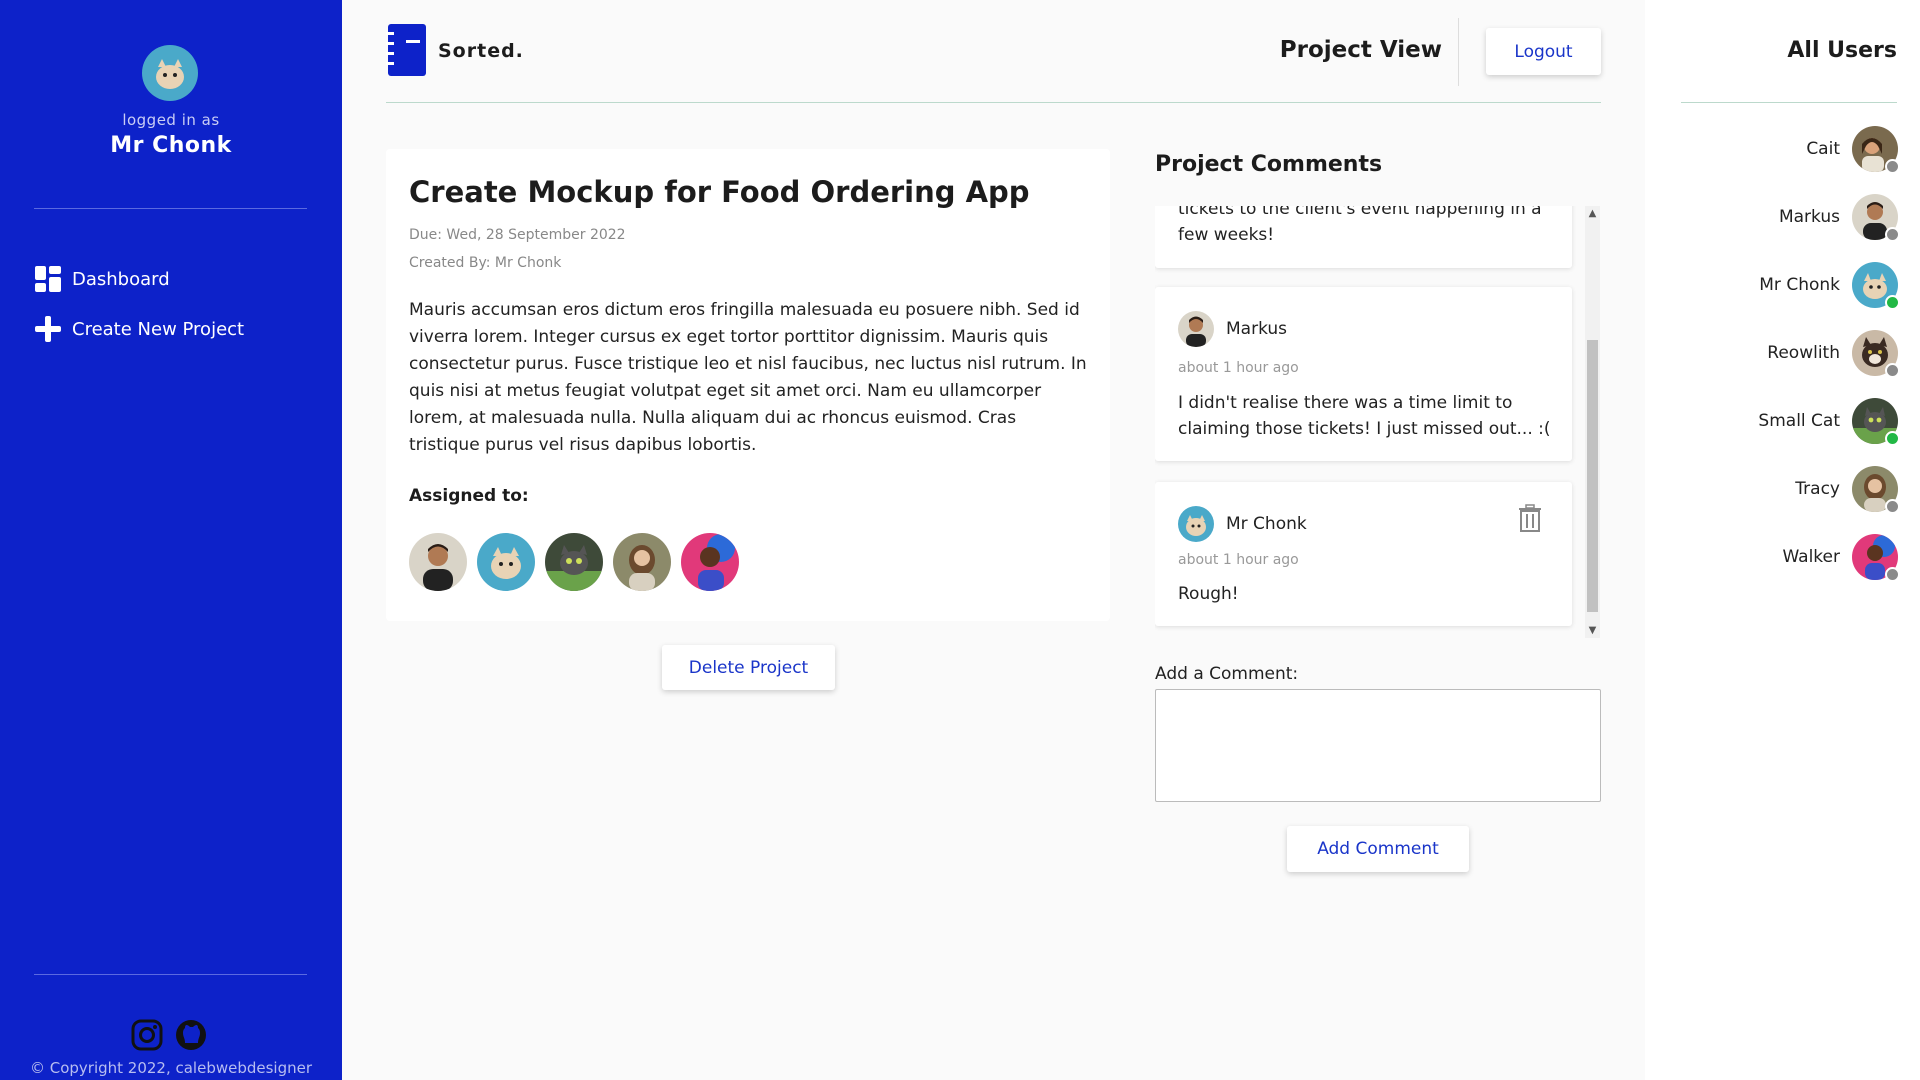 The image size is (1920, 1080). I want to click on logout-button: Logout, so click(1543, 51).